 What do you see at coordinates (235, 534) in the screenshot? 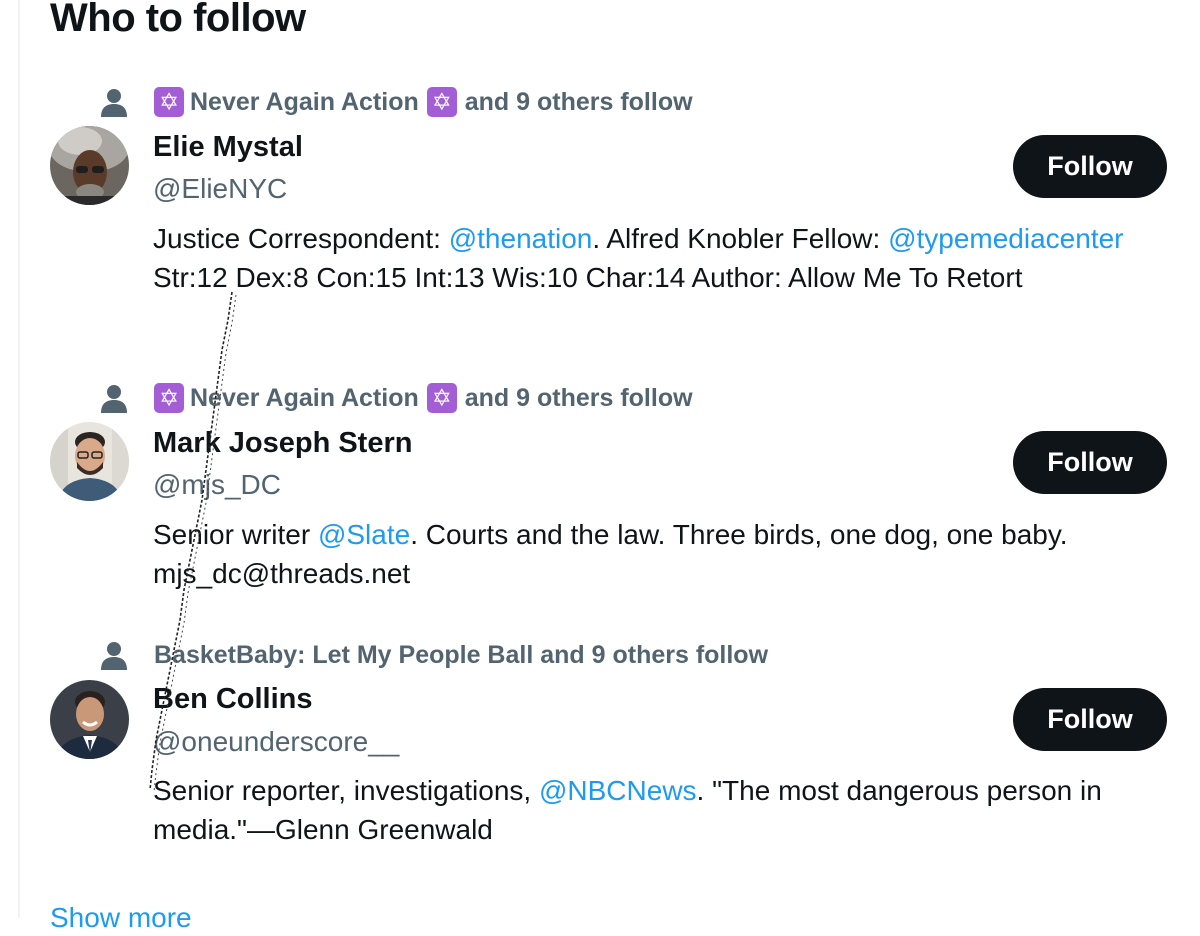
I see `bio-text: Senior writer` at bounding box center [235, 534].